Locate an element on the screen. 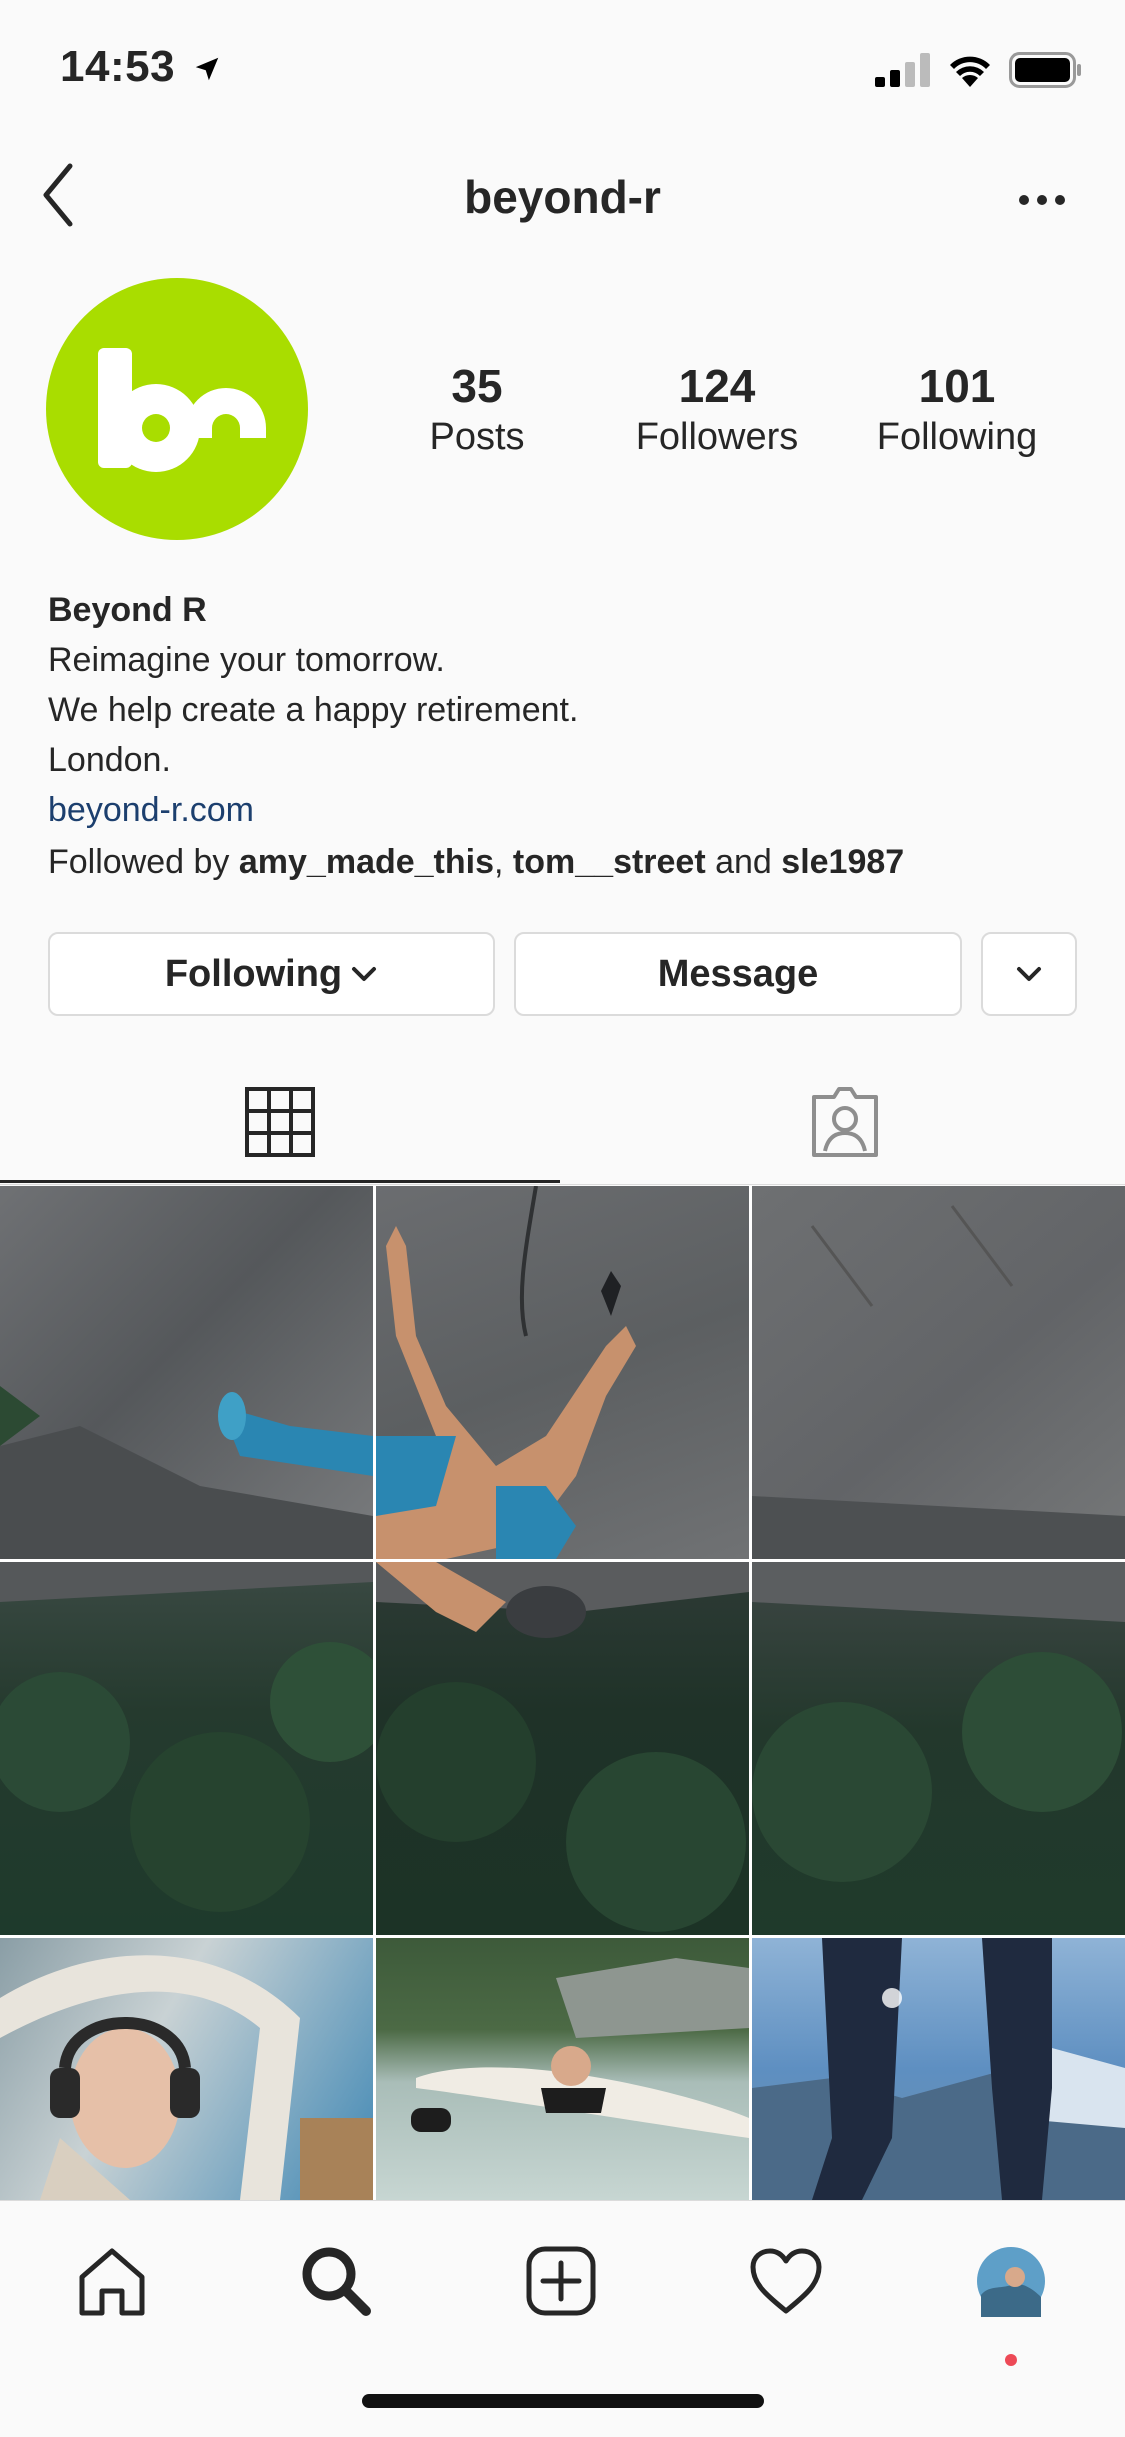  status-time-text: 14:53 is located at coordinates (118, 66).